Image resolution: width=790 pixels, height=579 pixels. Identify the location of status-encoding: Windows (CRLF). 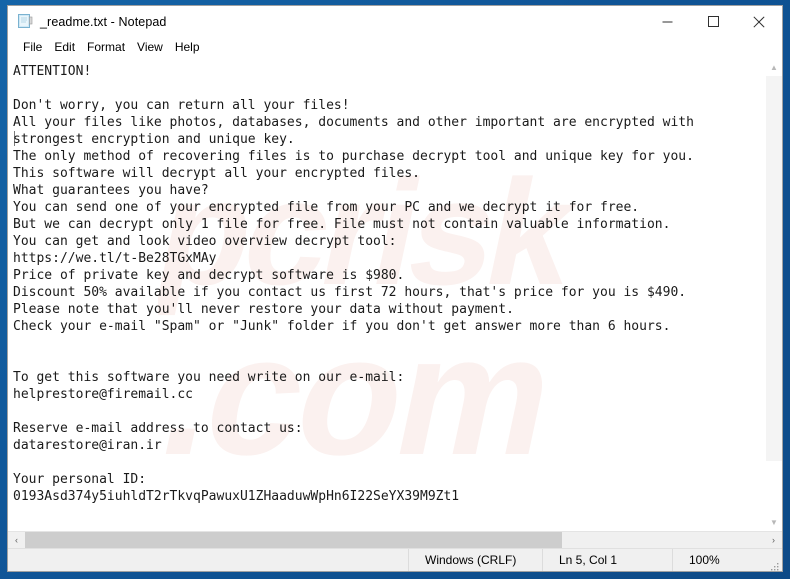
(475, 559).